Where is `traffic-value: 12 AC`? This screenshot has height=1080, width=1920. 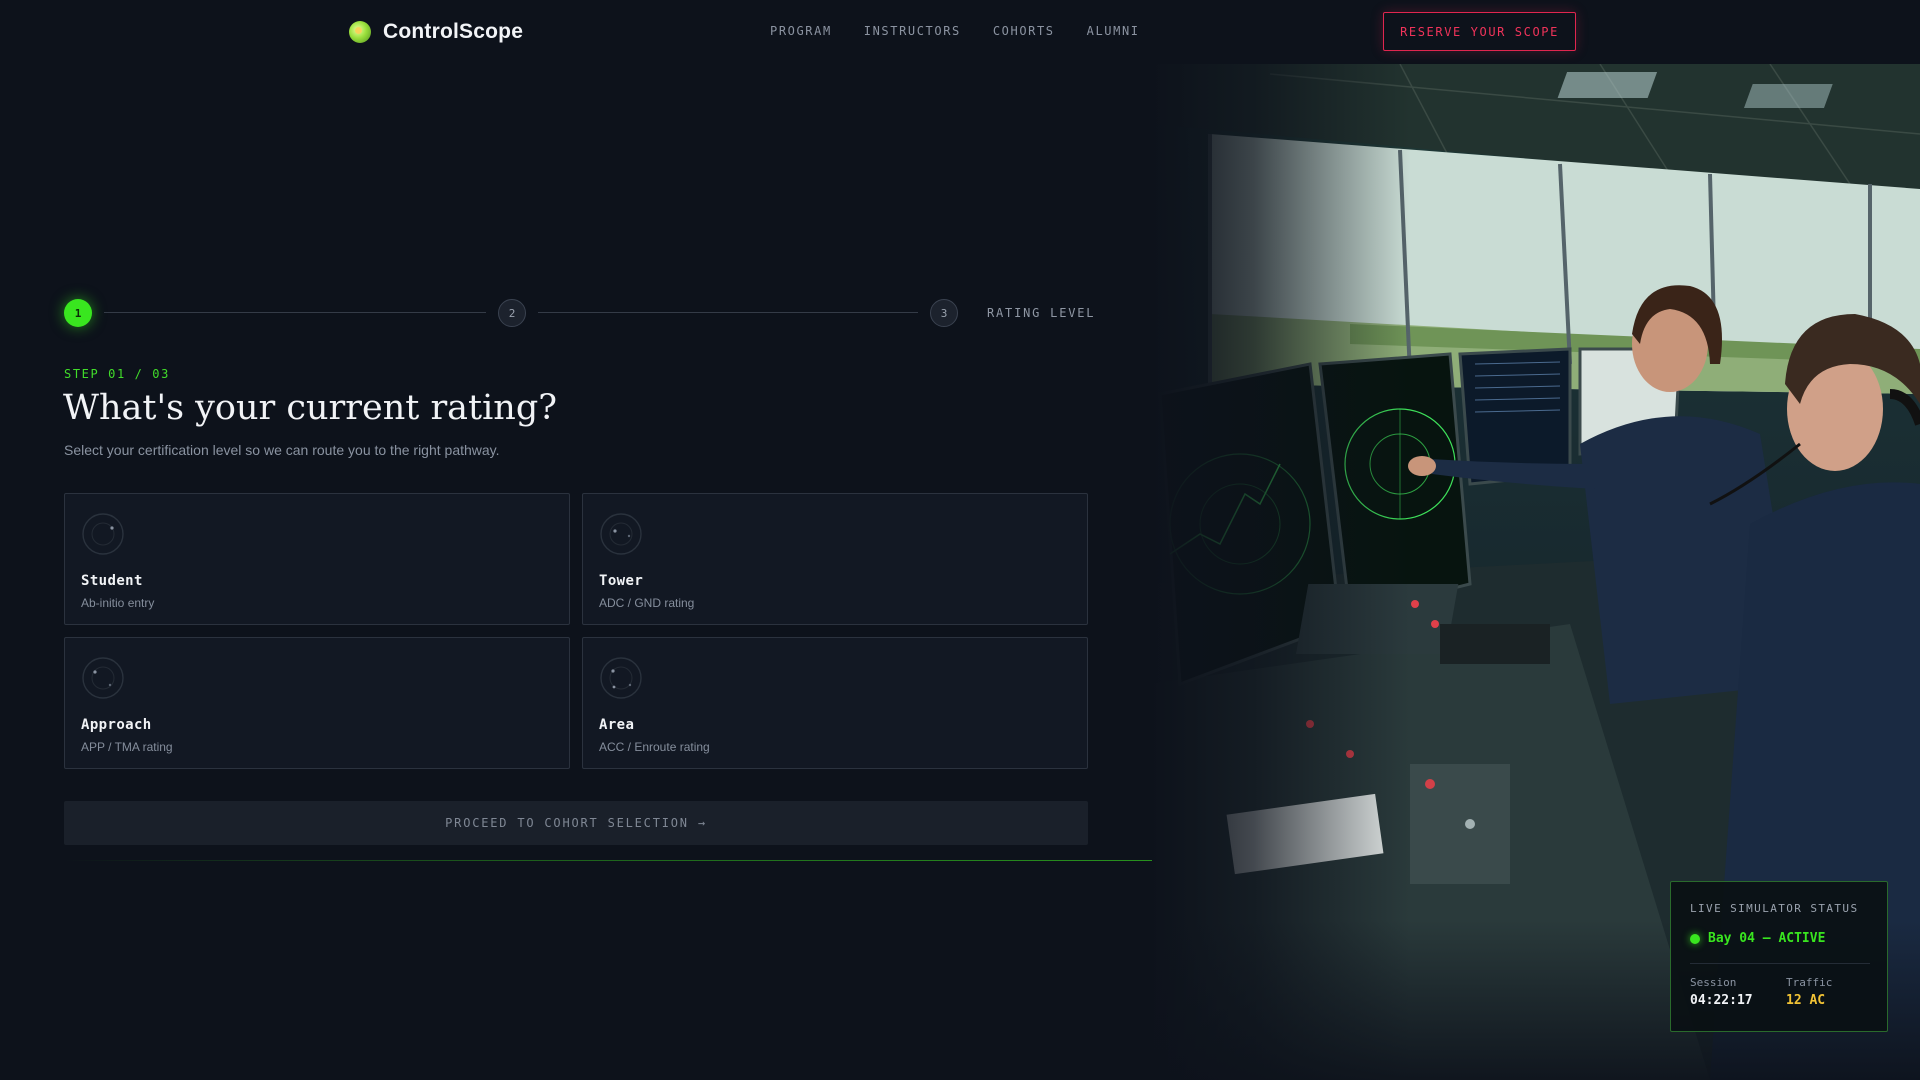
traffic-value: 12 AC is located at coordinates (1806, 1000).